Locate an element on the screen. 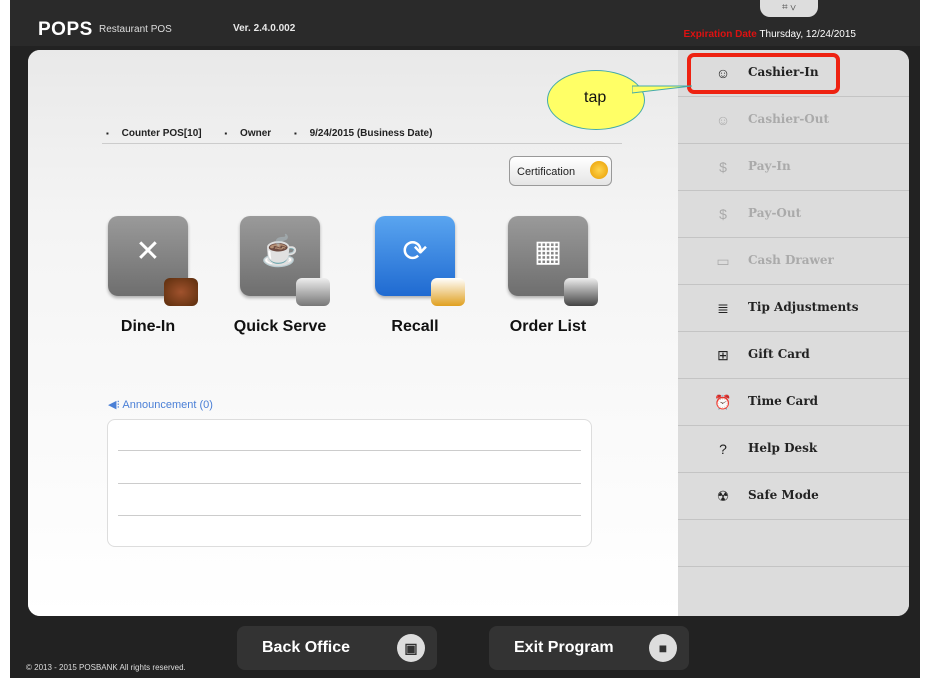 The height and width of the screenshot is (678, 926). help-desk-label: Help Desk is located at coordinates (783, 448).